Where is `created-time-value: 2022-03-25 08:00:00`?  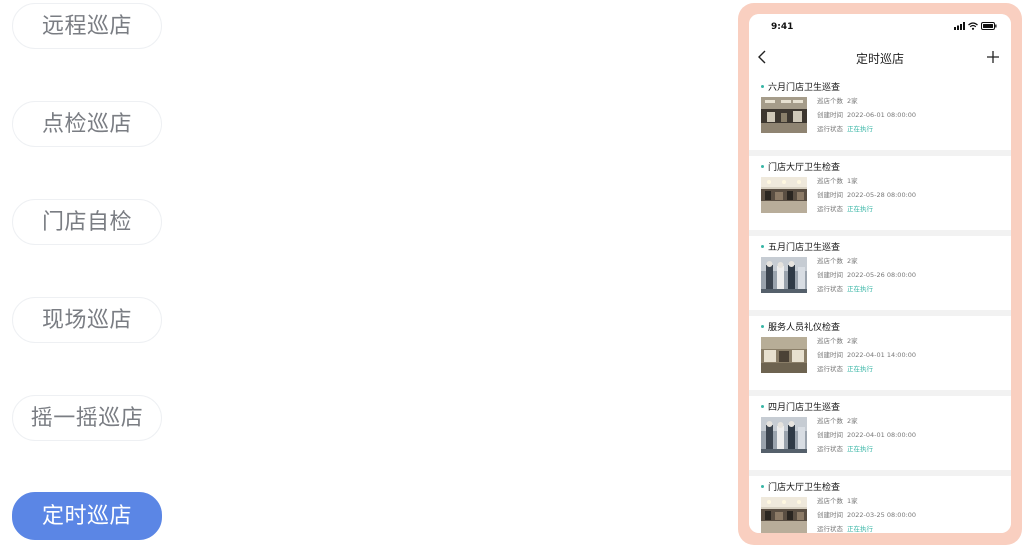
created-time-value: 2022-03-25 08:00:00 is located at coordinates (882, 515).